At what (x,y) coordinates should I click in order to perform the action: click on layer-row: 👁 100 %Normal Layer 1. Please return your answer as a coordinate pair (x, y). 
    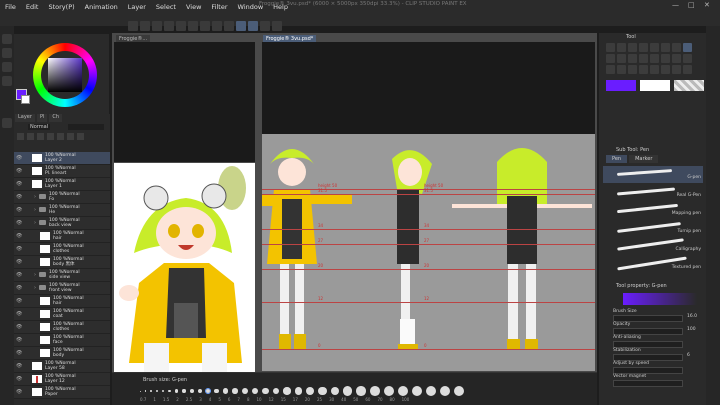
    Looking at the image, I should click on (62, 184).